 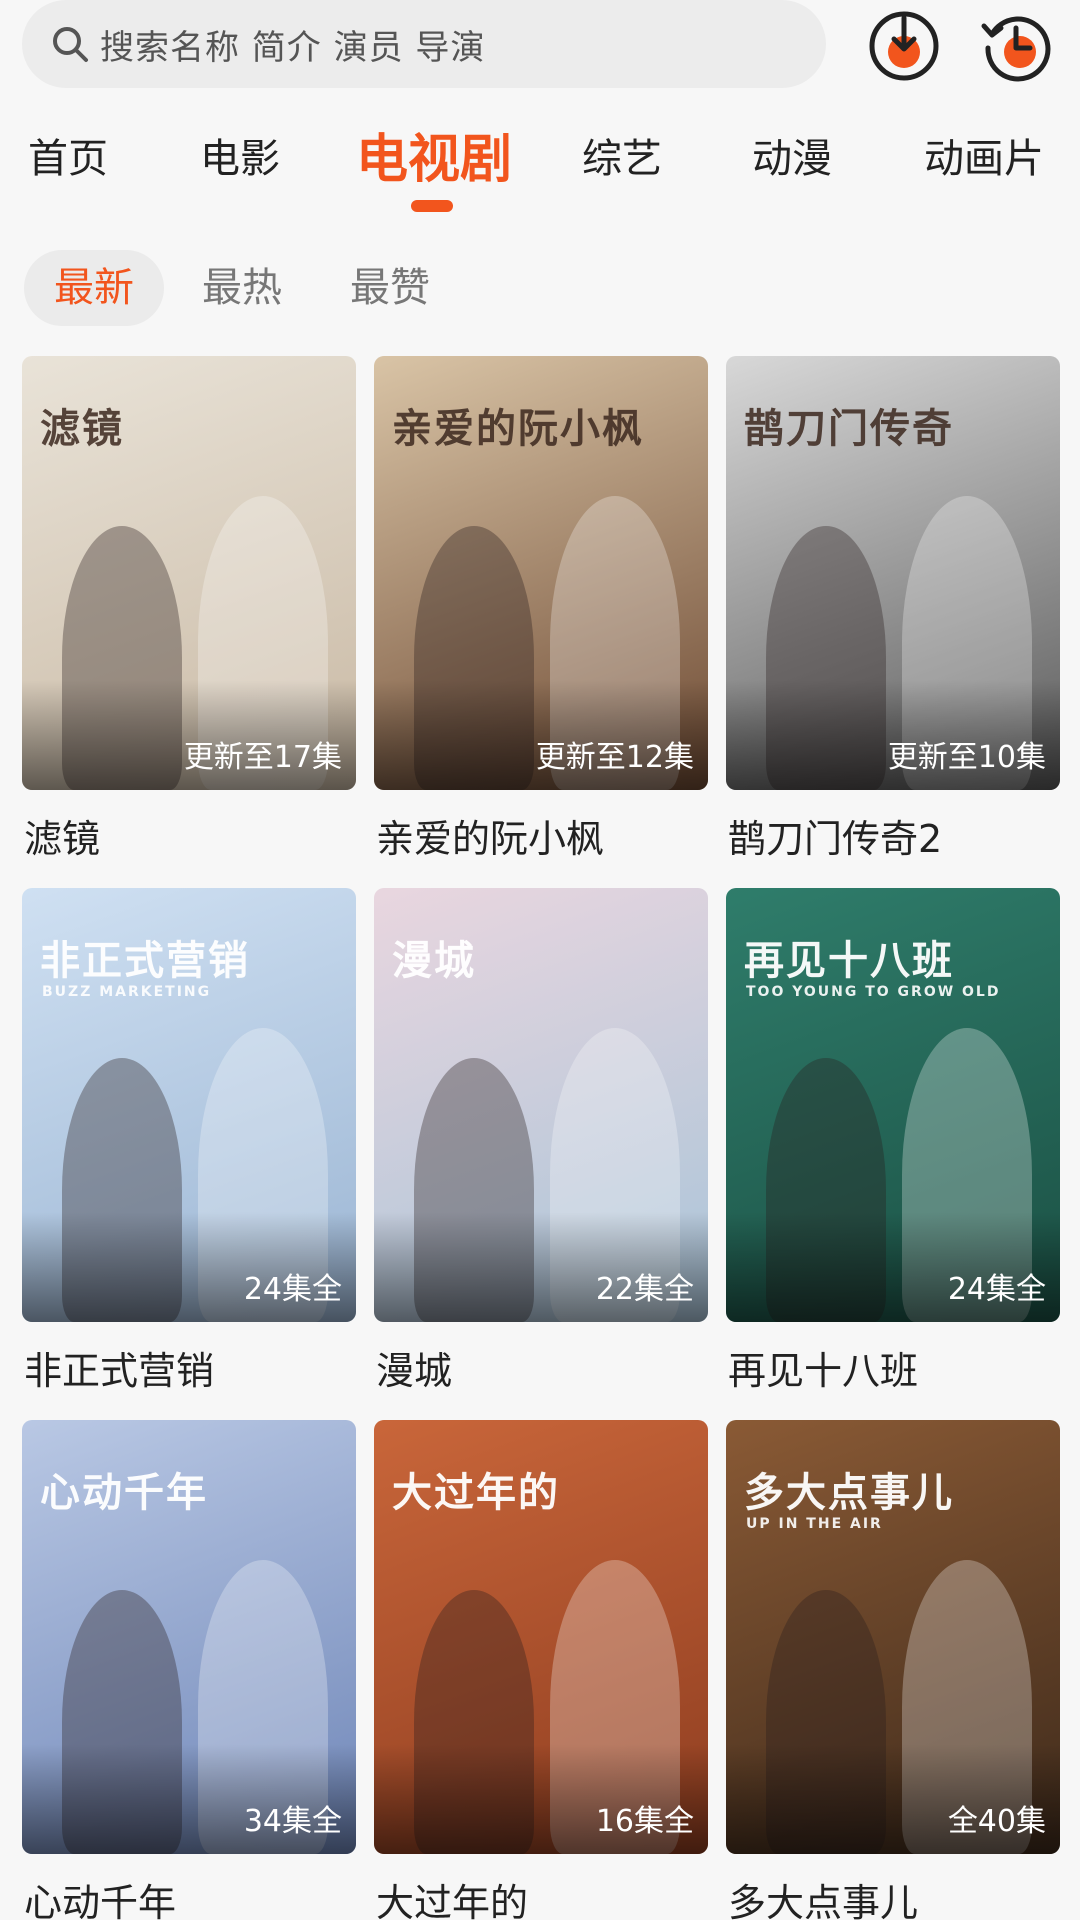 What do you see at coordinates (62, 835) in the screenshot?
I see `show-title: 滤镜` at bounding box center [62, 835].